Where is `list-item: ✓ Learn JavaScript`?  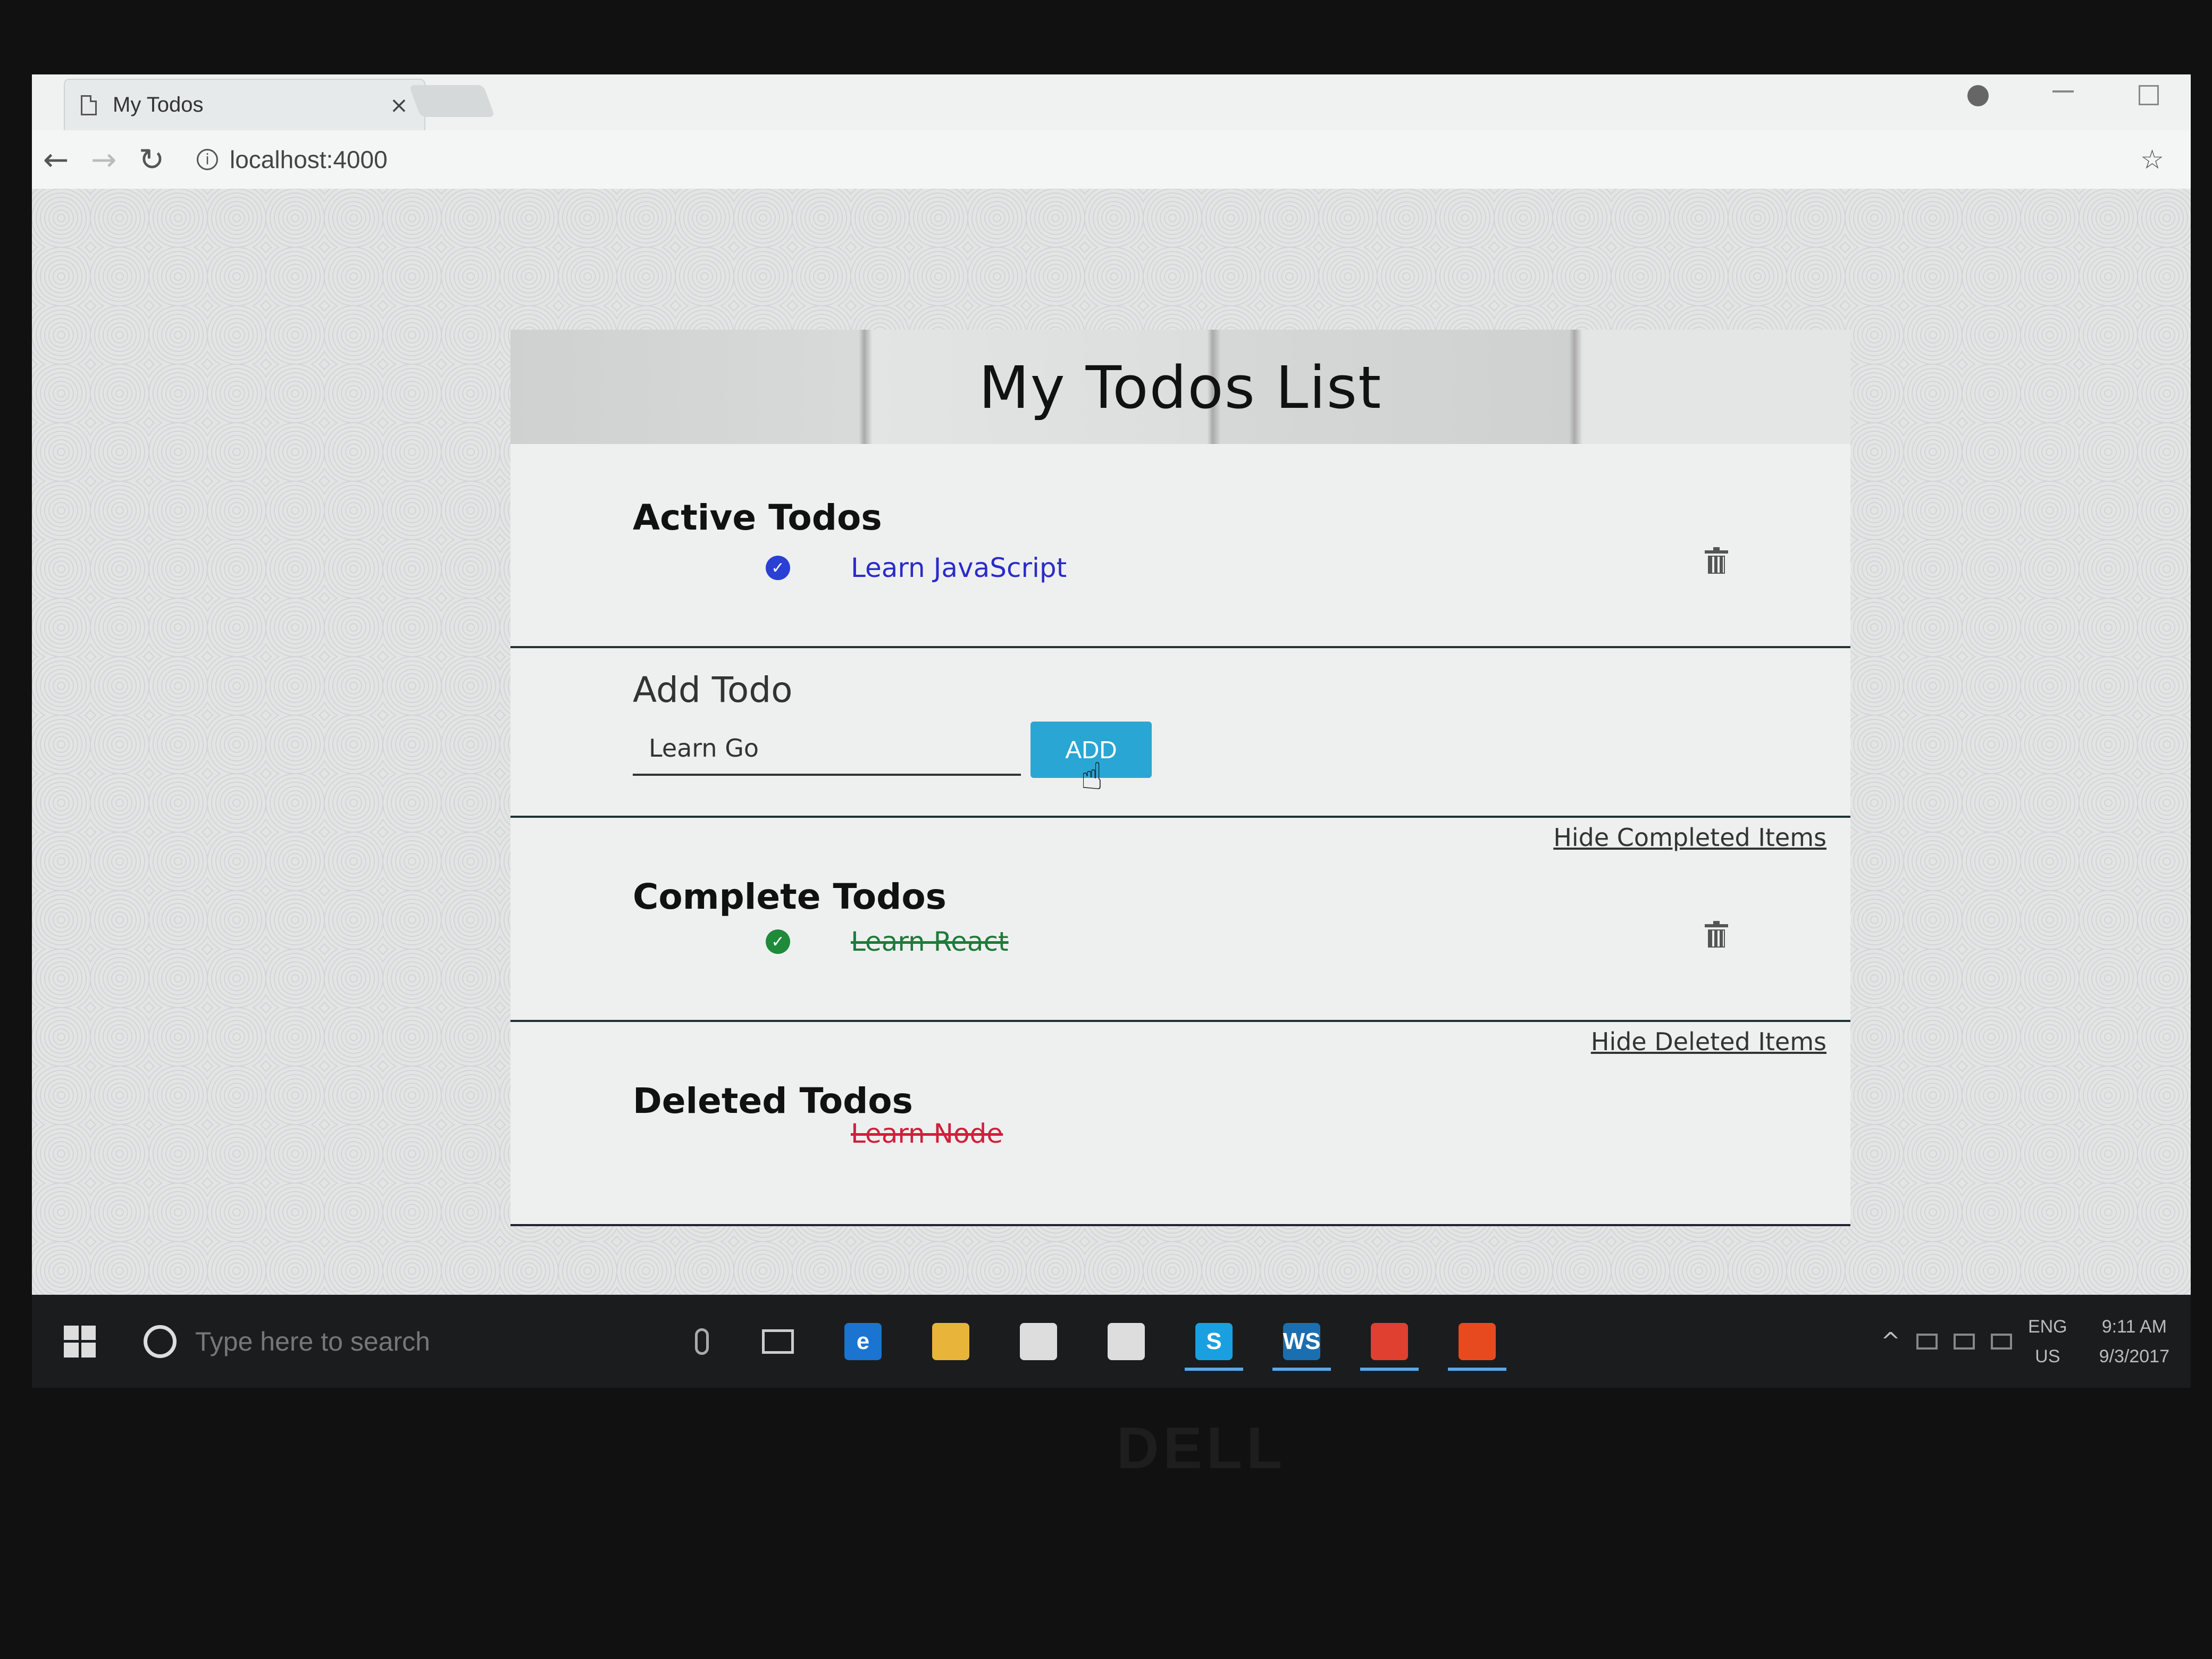
list-item: ✓ Learn JavaScript is located at coordinates (916, 567).